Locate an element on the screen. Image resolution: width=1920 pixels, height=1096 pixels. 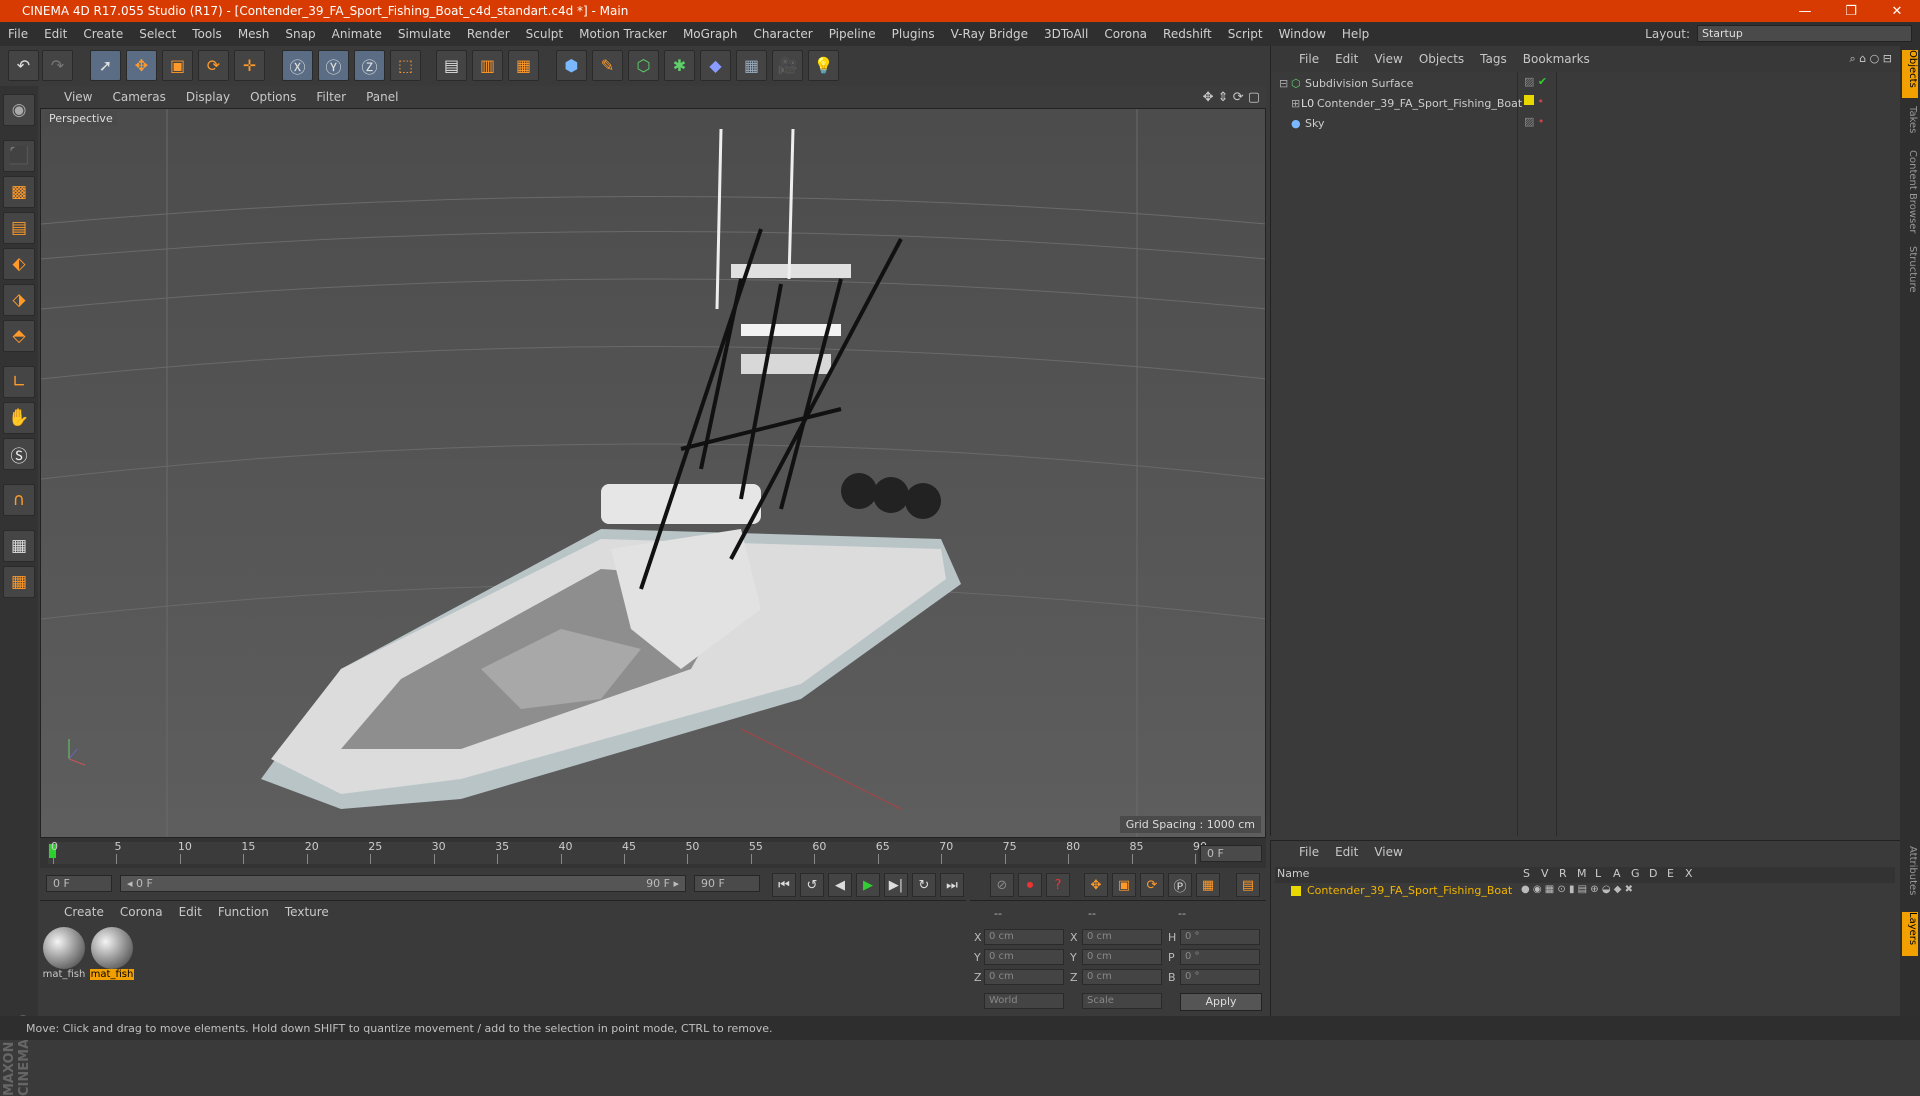
menu-pipeline: Pipeline is located at coordinates (852, 34).